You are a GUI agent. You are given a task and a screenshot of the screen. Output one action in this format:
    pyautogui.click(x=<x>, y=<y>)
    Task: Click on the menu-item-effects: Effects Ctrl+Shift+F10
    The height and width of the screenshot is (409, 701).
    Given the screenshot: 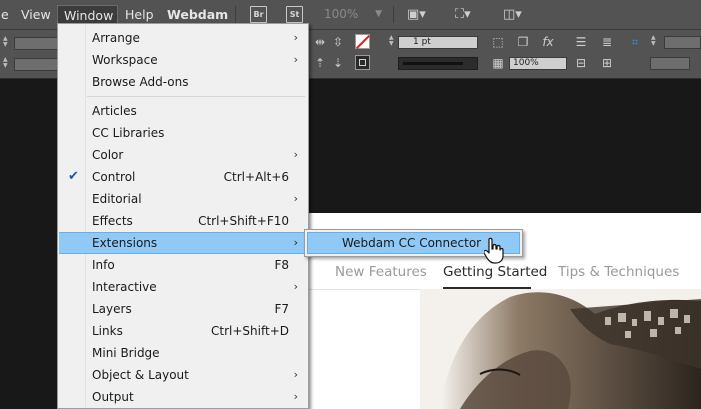 What is the action you would take?
    pyautogui.click(x=183, y=221)
    